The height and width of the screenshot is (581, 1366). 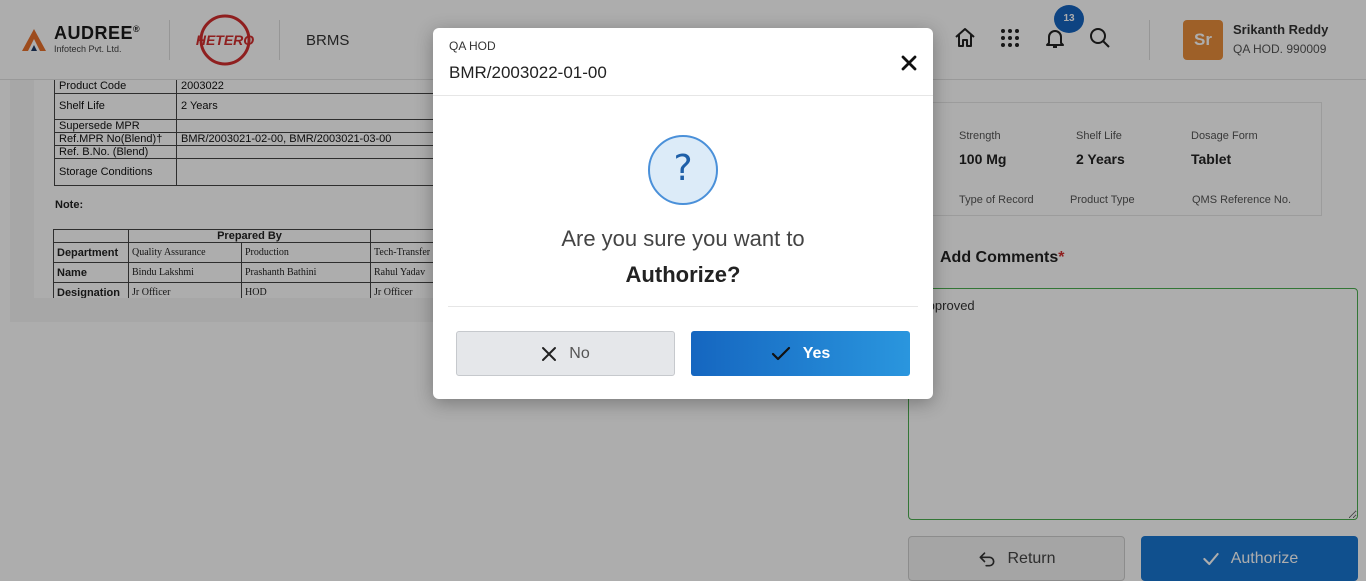 What do you see at coordinates (800, 353) in the screenshot?
I see `yes-button: Yes` at bounding box center [800, 353].